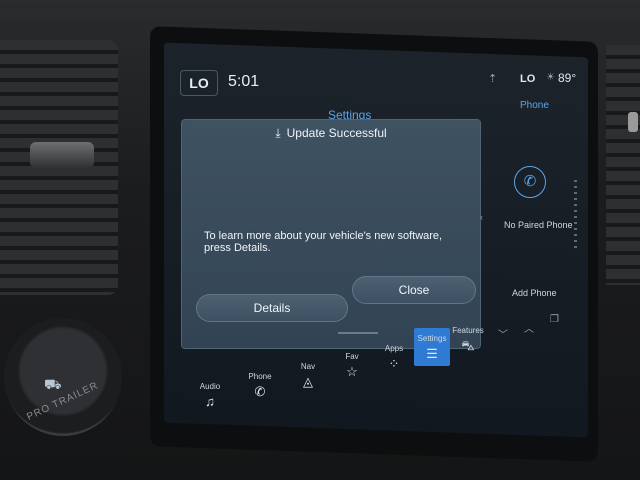  I want to click on nav-fav: Fav ☆, so click(352, 366).